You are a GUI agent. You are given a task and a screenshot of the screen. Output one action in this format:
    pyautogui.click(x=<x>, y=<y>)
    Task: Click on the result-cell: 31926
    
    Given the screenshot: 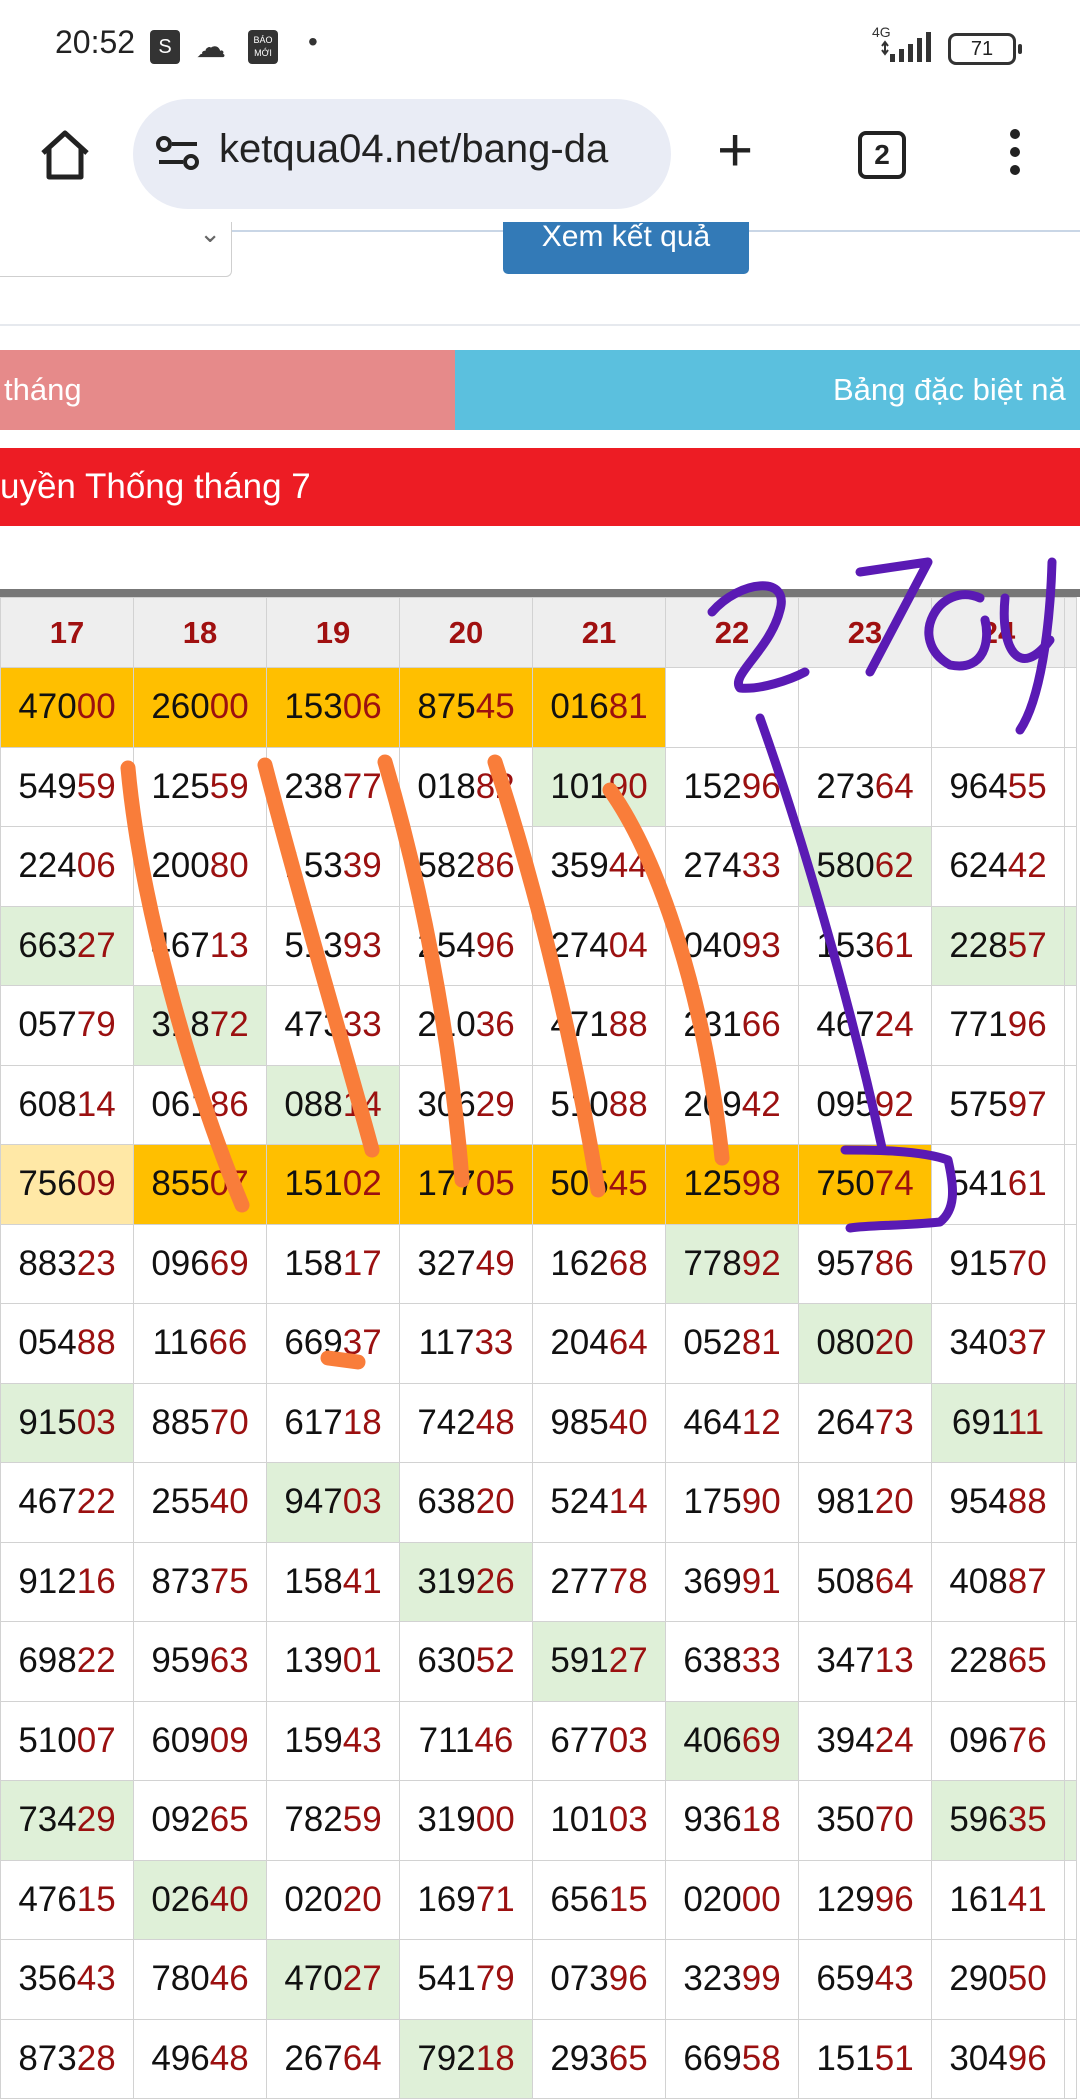 What is the action you would take?
    pyautogui.click(x=466, y=1581)
    